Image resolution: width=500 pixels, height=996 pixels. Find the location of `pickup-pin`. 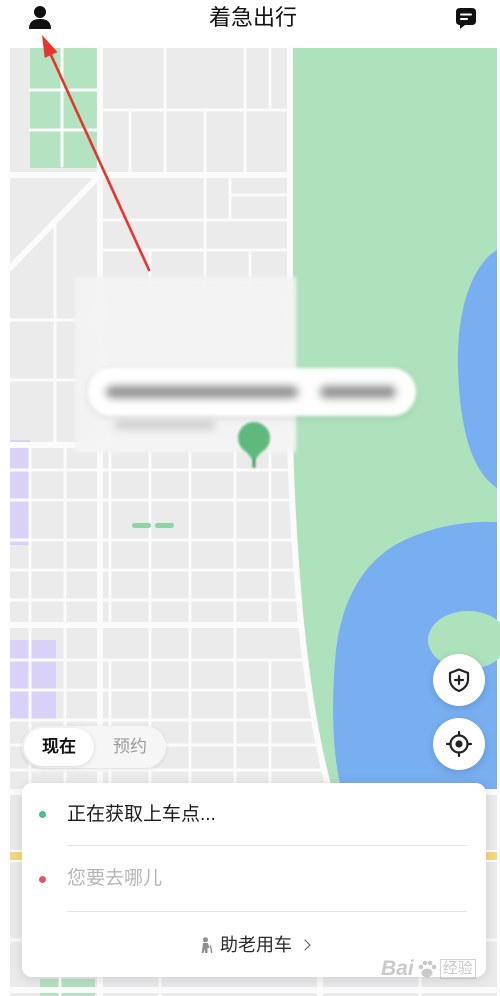

pickup-pin is located at coordinates (254, 445).